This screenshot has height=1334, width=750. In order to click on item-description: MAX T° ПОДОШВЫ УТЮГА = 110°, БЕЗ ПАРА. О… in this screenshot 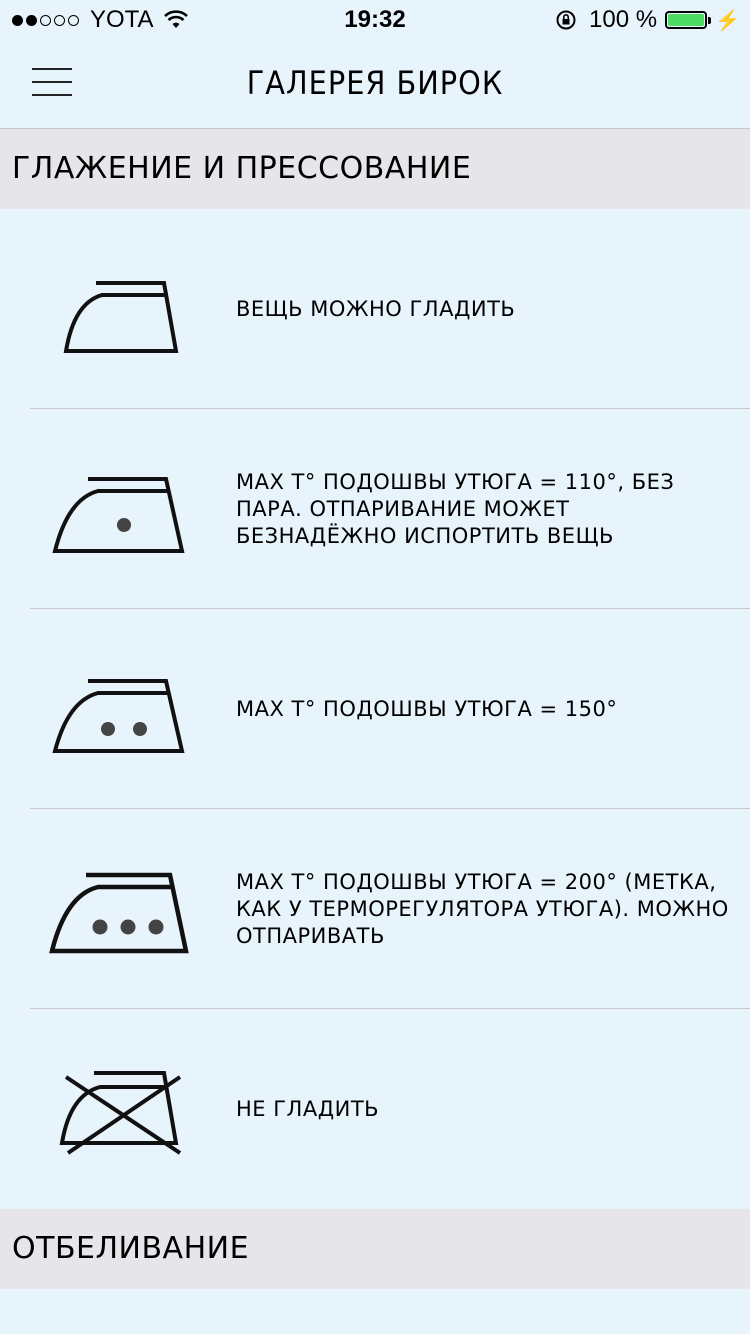, I will do `click(455, 508)`.